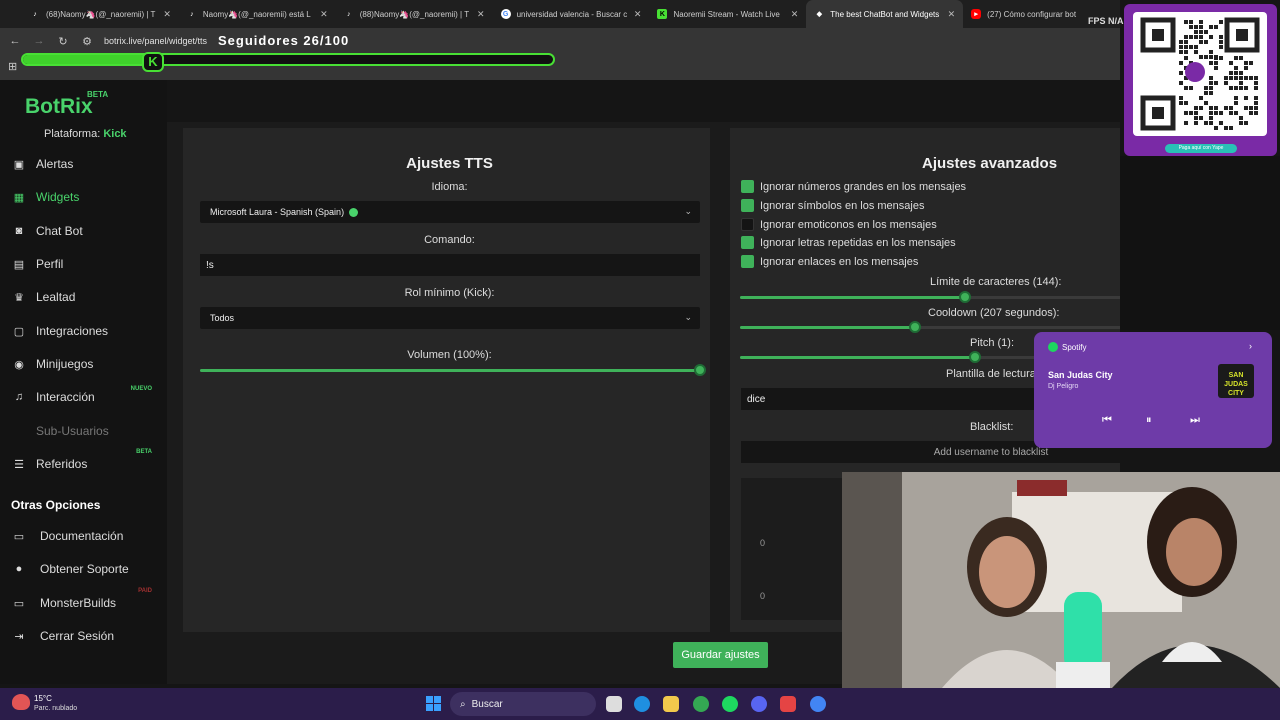  What do you see at coordinates (19, 569) in the screenshot?
I see `support-icon: ●` at bounding box center [19, 569].